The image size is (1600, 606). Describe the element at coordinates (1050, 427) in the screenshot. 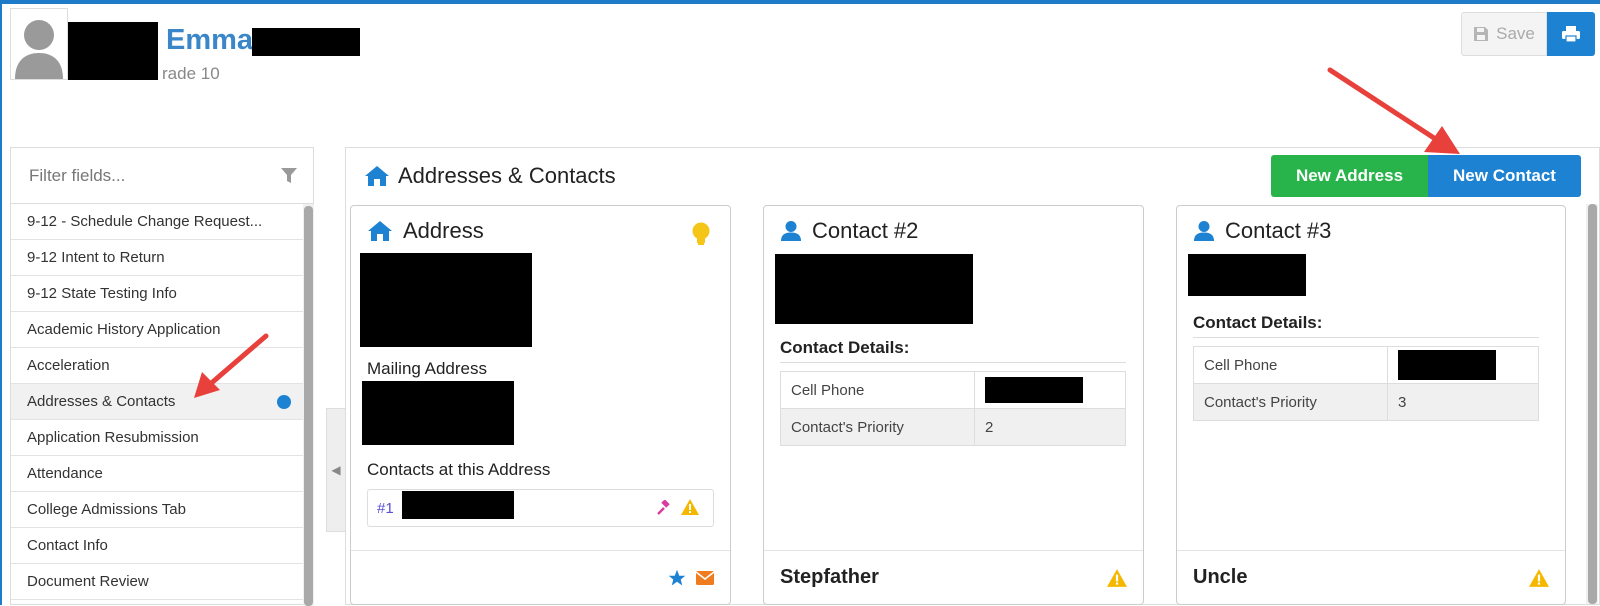

I see `priority-value: 2` at that location.